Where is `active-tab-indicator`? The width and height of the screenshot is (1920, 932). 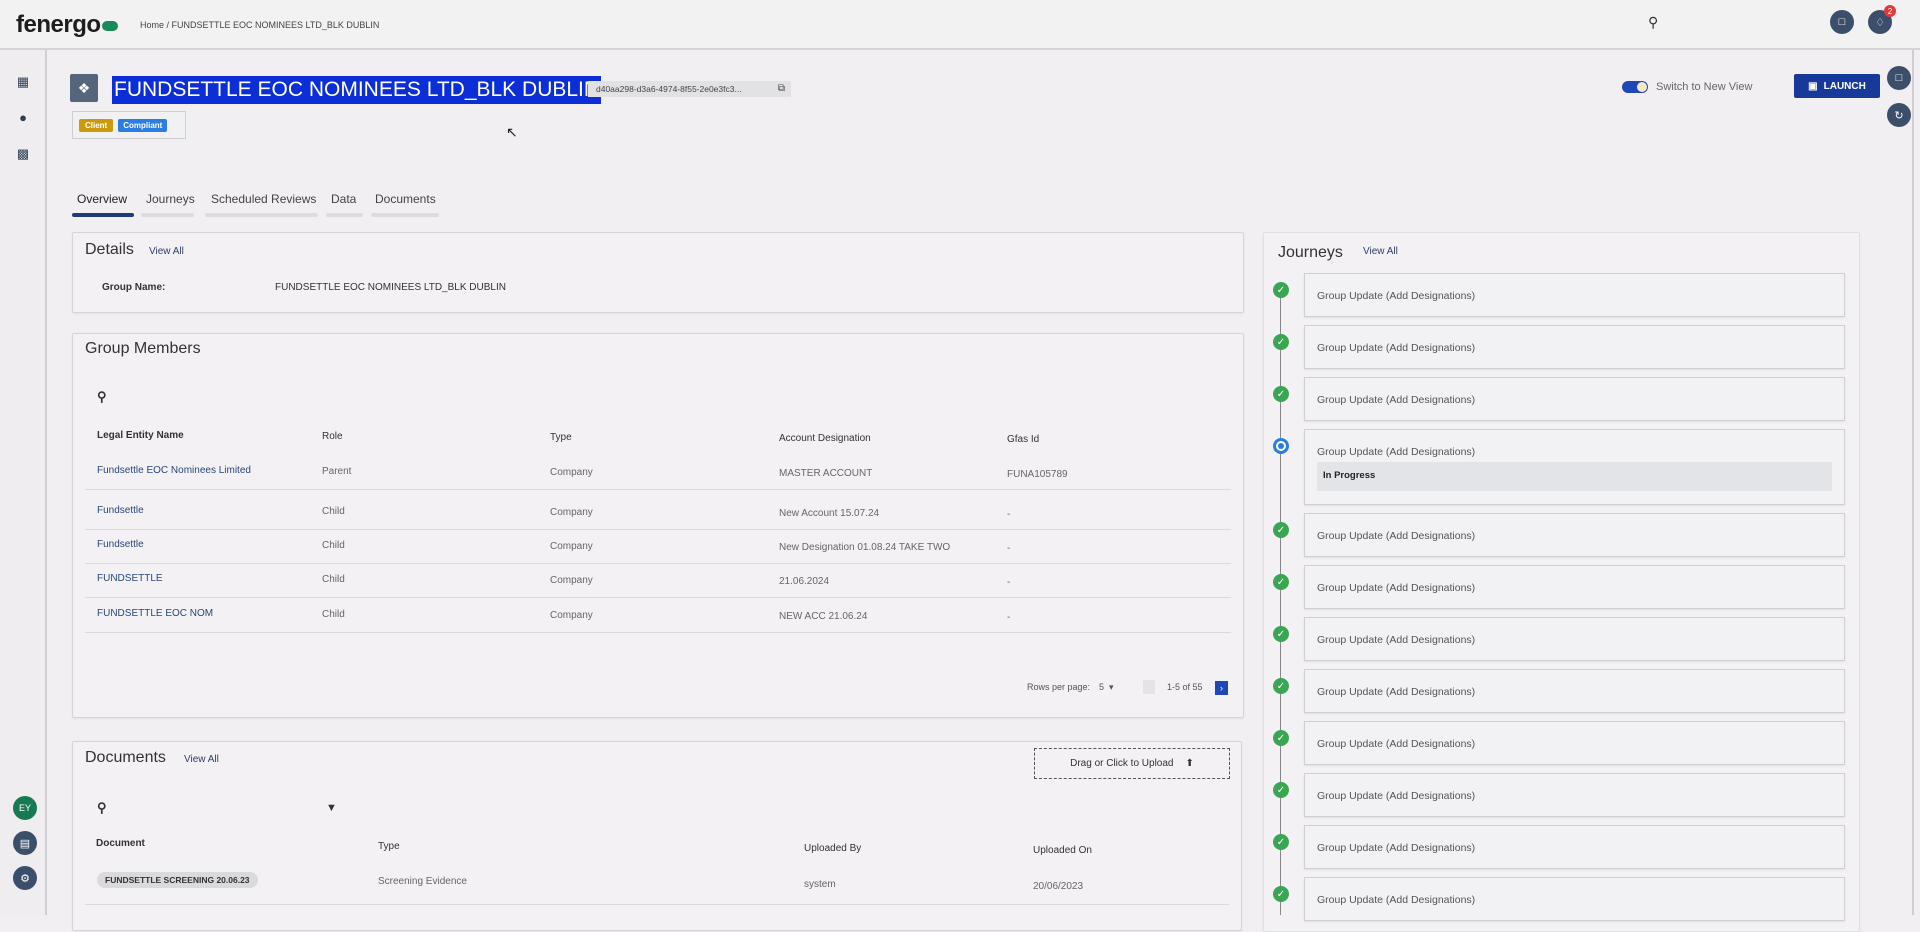
active-tab-indicator is located at coordinates (103, 215).